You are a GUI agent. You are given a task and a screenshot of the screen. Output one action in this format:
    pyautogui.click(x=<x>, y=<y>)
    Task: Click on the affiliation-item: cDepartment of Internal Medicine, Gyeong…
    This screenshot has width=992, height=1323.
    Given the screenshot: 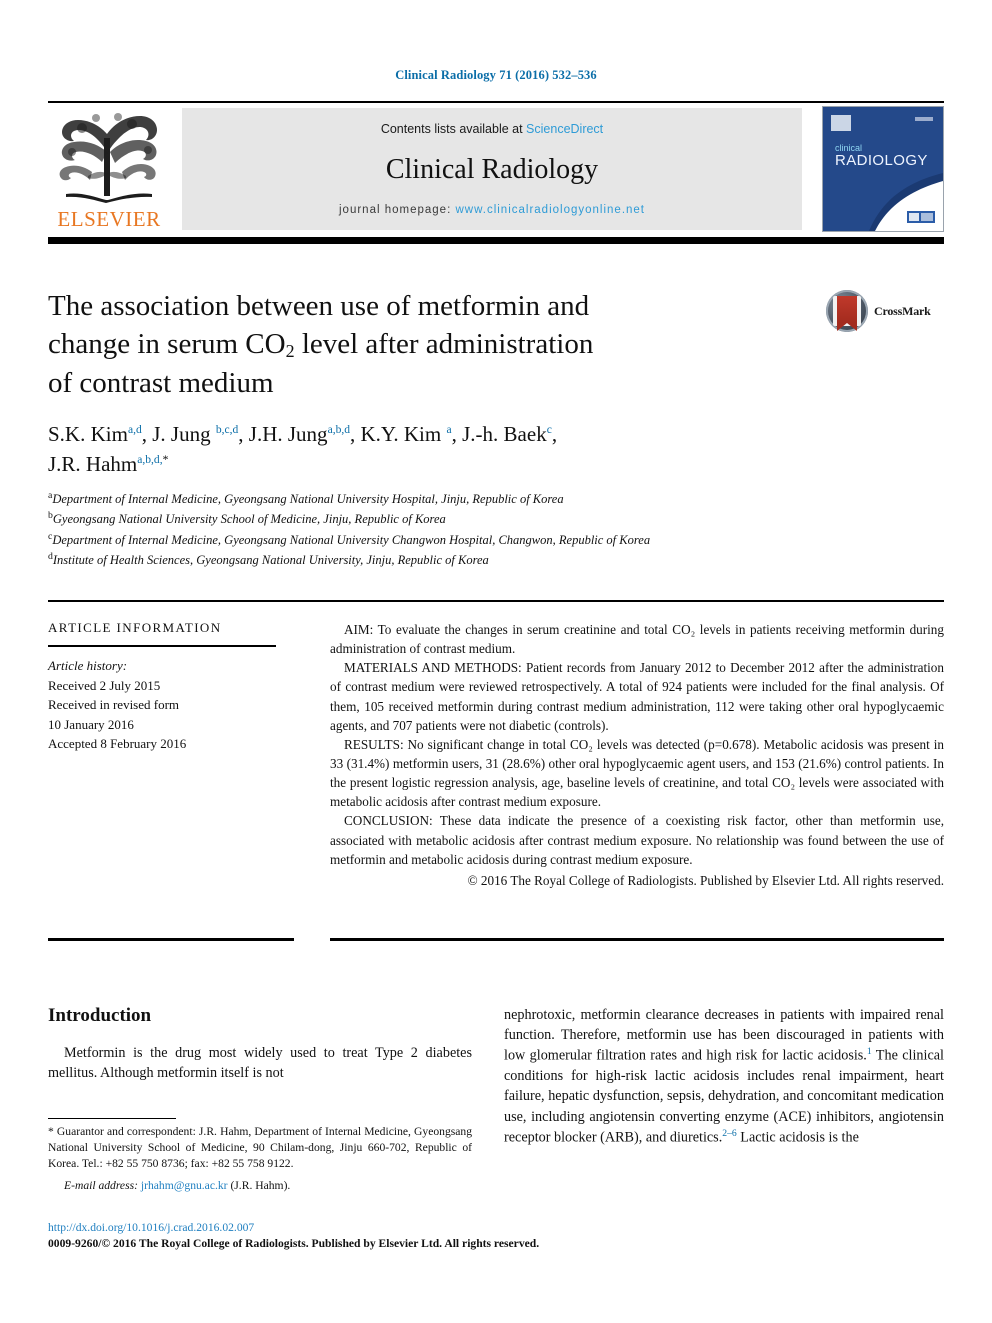 What is the action you would take?
    pyautogui.click(x=443, y=540)
    